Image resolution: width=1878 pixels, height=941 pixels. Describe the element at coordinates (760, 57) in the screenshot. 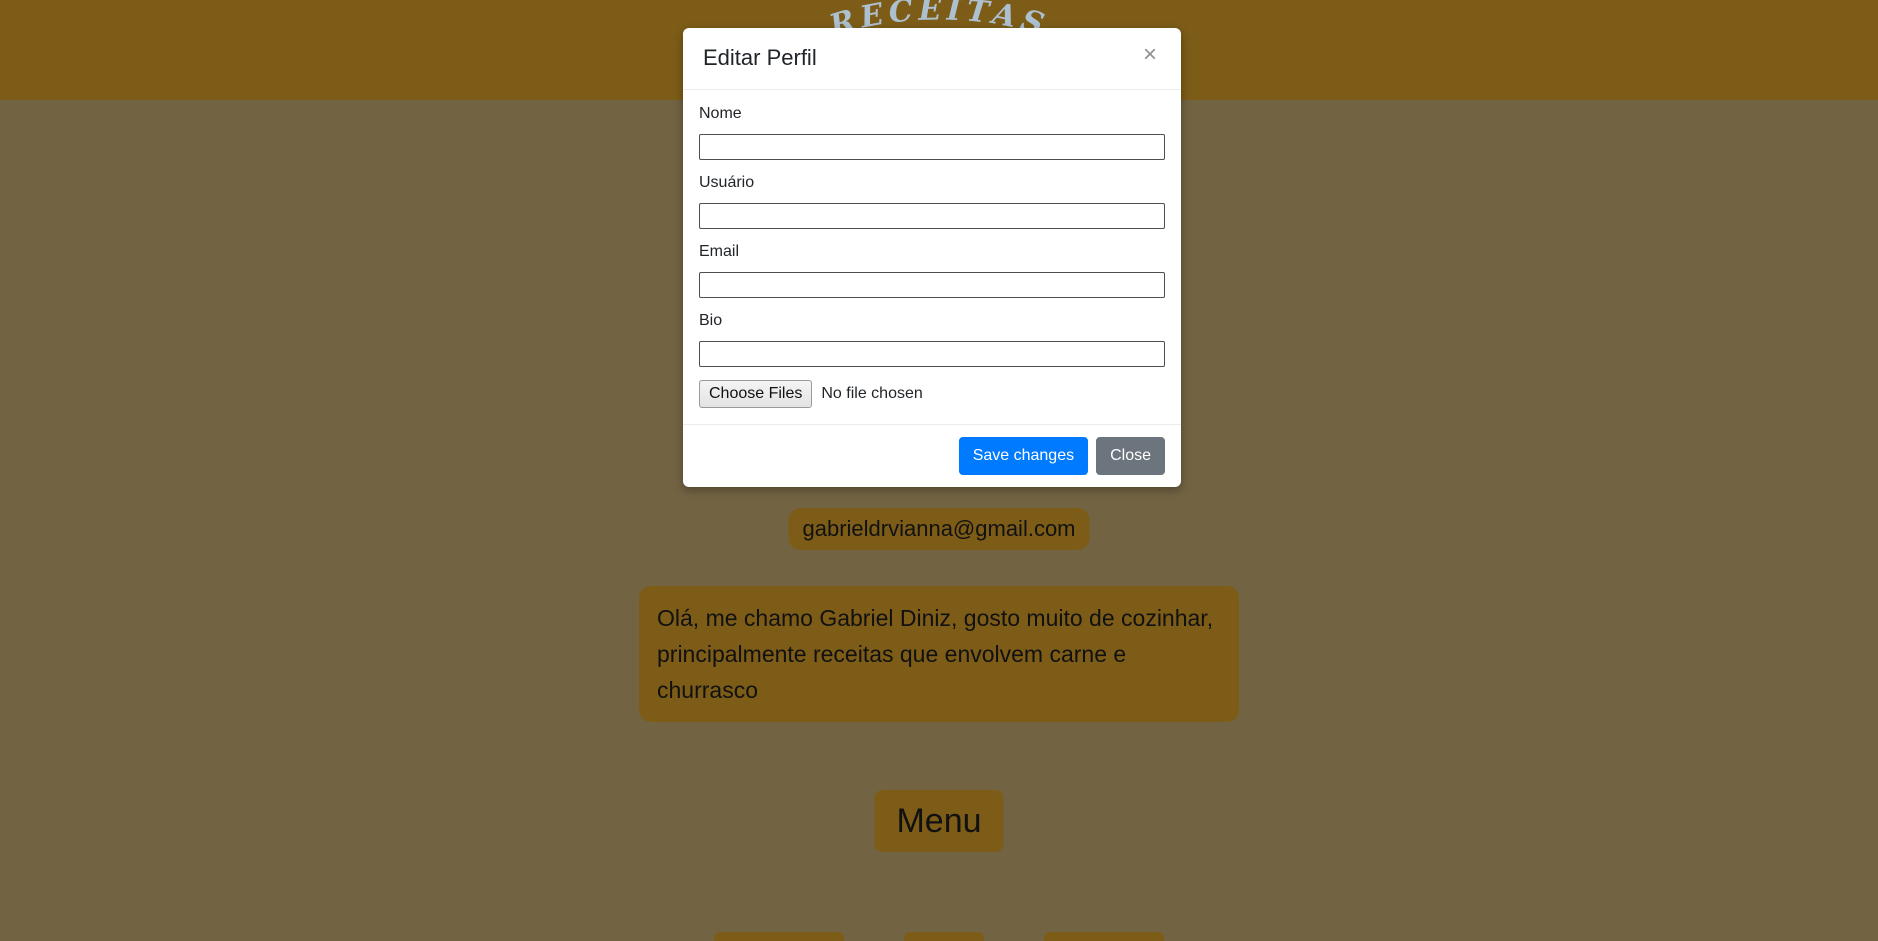

I see `modal-title: Editar Perfil` at that location.